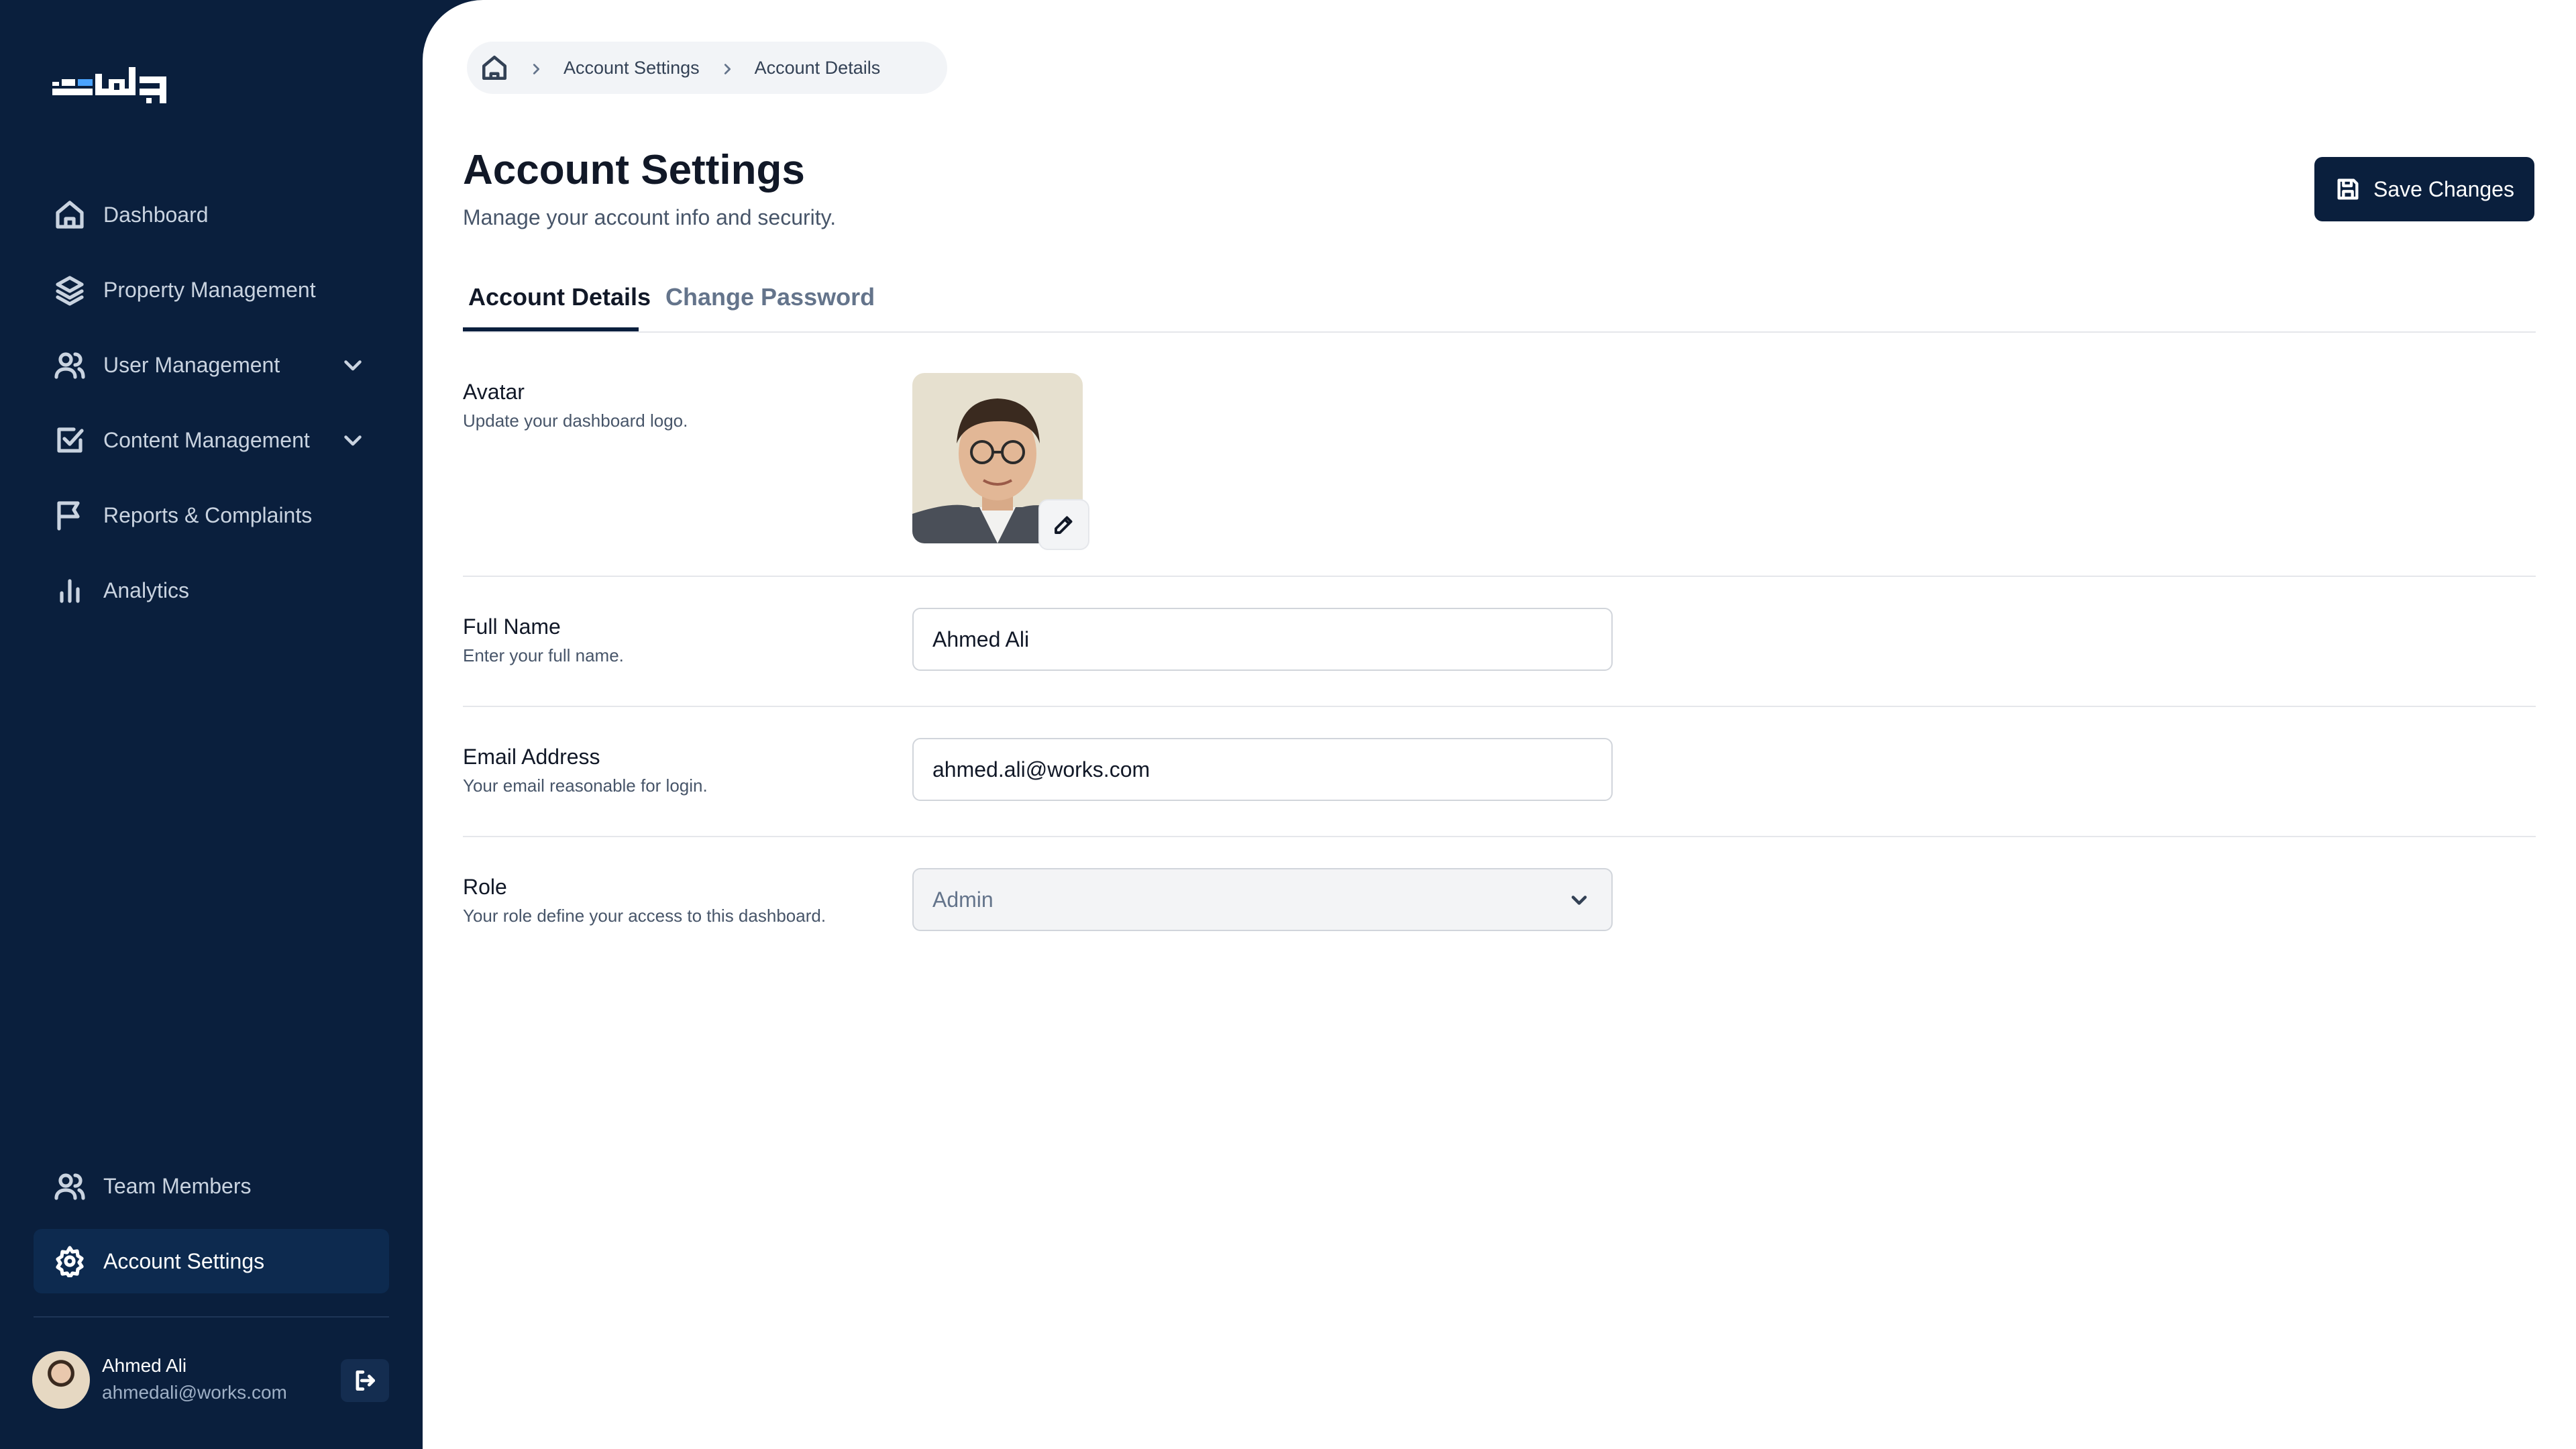 This screenshot has width=2576, height=1449. Describe the element at coordinates (144, 1365) in the screenshot. I see `user-name: Ahmed Ali` at that location.